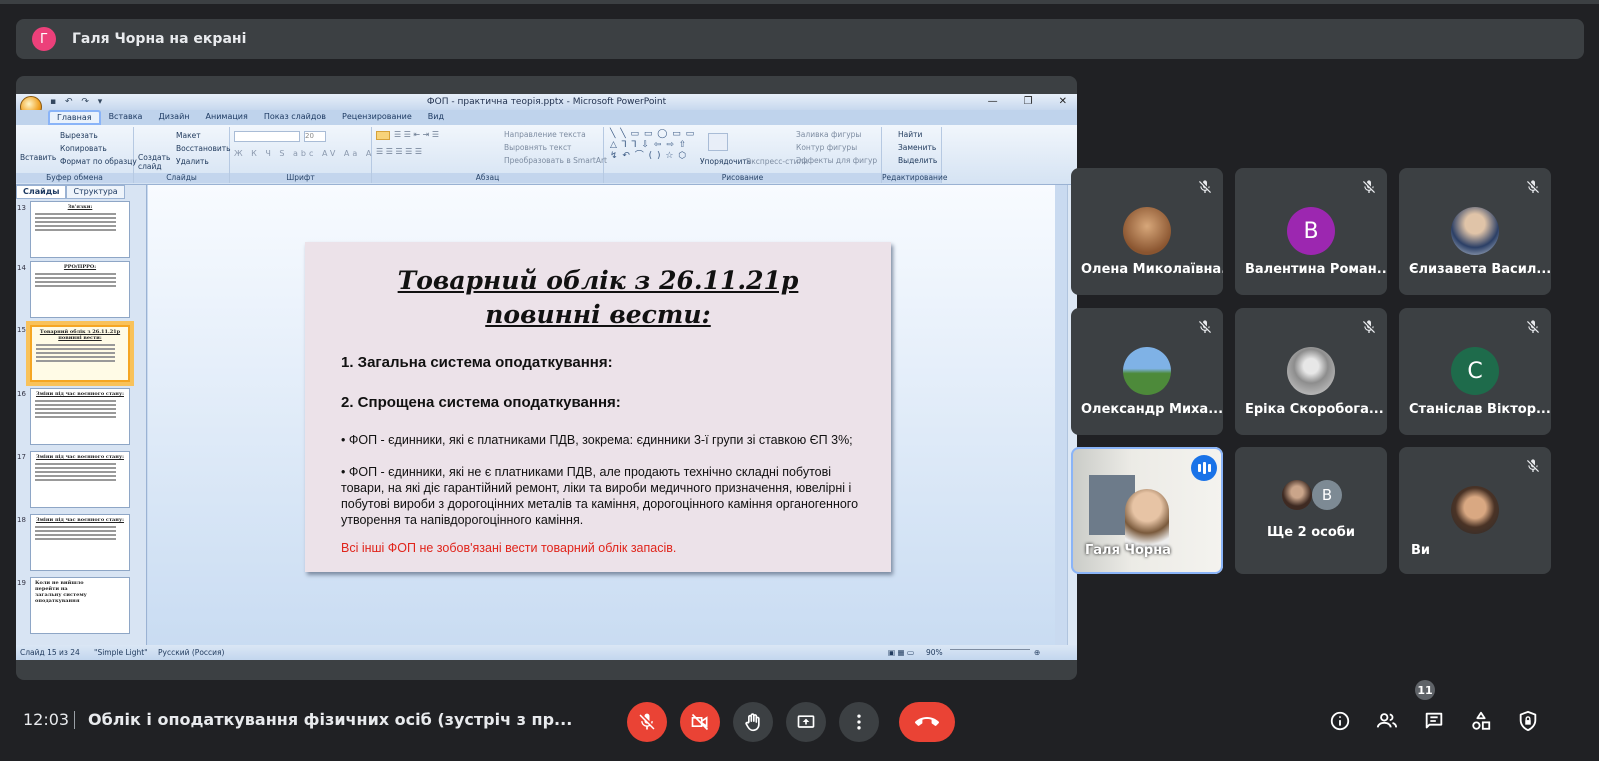 Image resolution: width=1599 pixels, height=761 pixels. I want to click on meeting-details-button, so click(1340, 721).